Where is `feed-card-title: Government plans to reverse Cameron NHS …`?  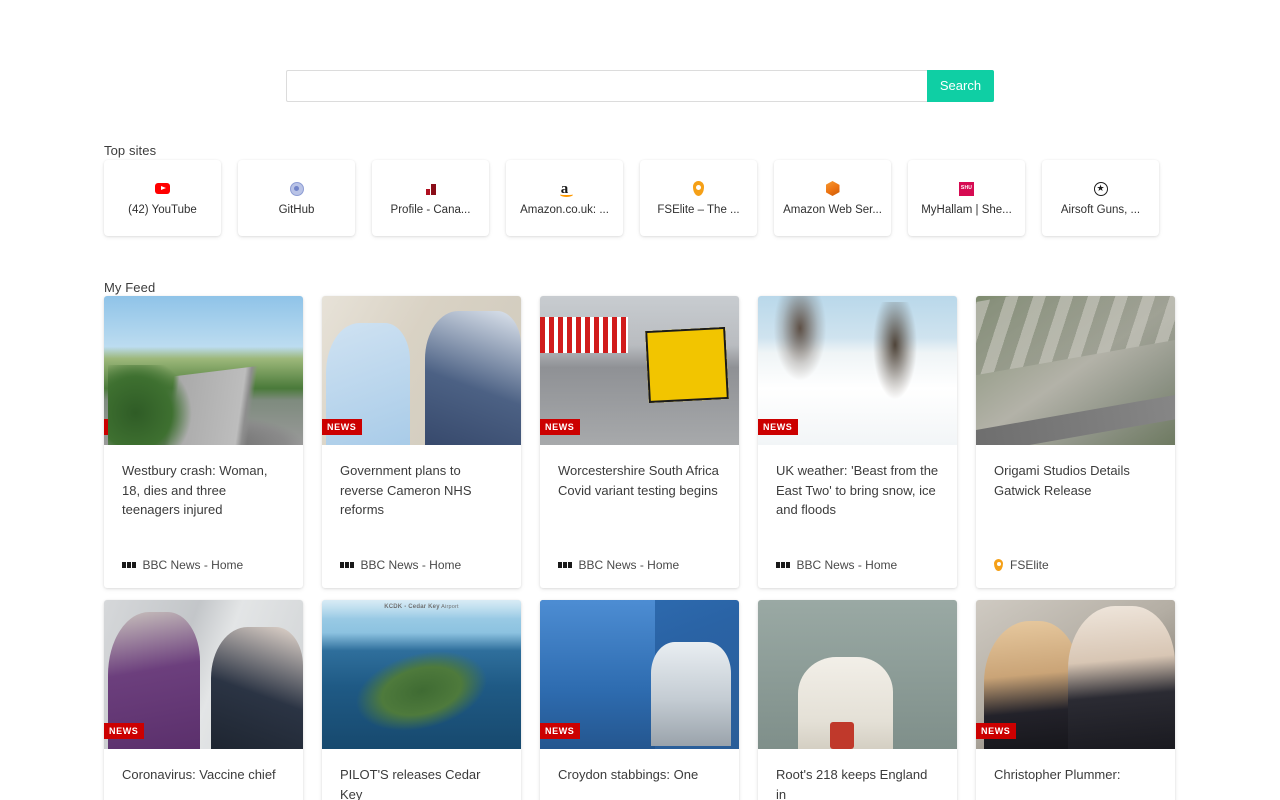
feed-card-title: Government plans to reverse Cameron NHS … is located at coordinates (406, 490).